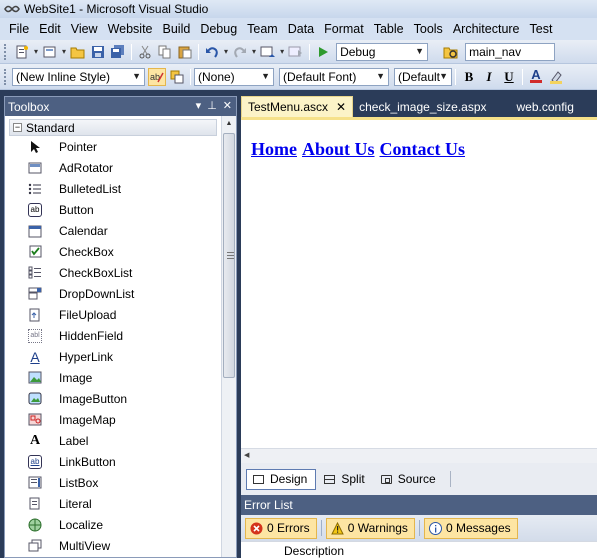  I want to click on paste-icon, so click(185, 52).